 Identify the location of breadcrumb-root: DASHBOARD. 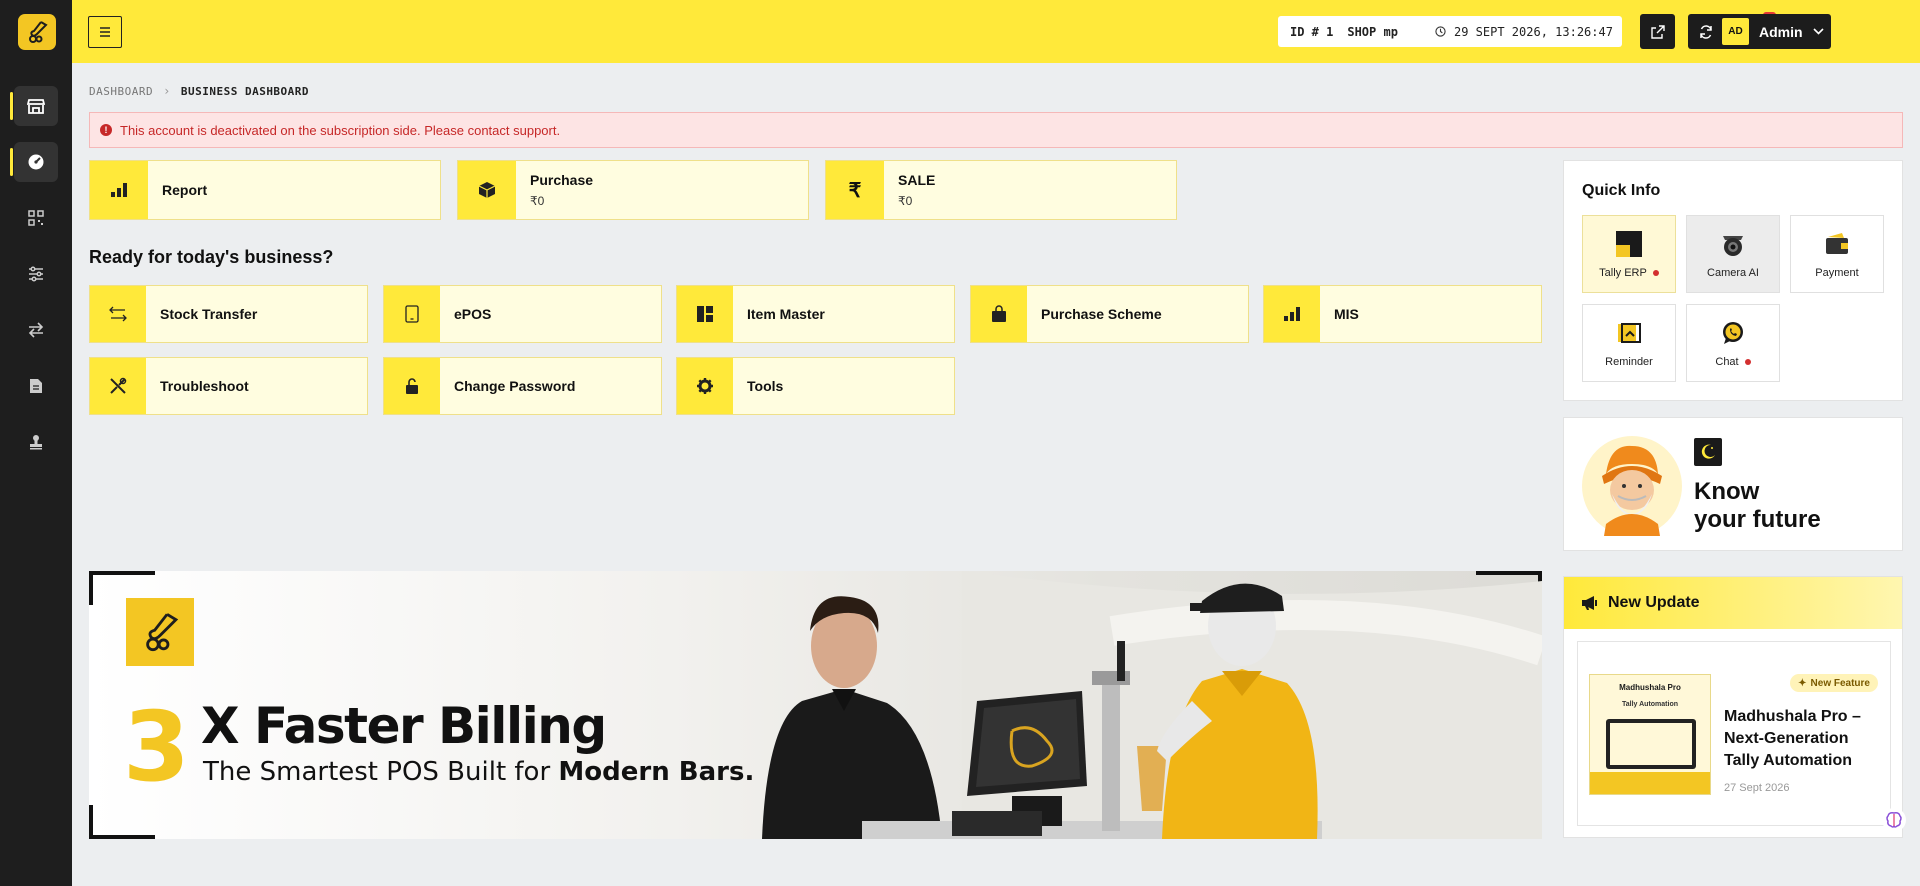
(121, 91).